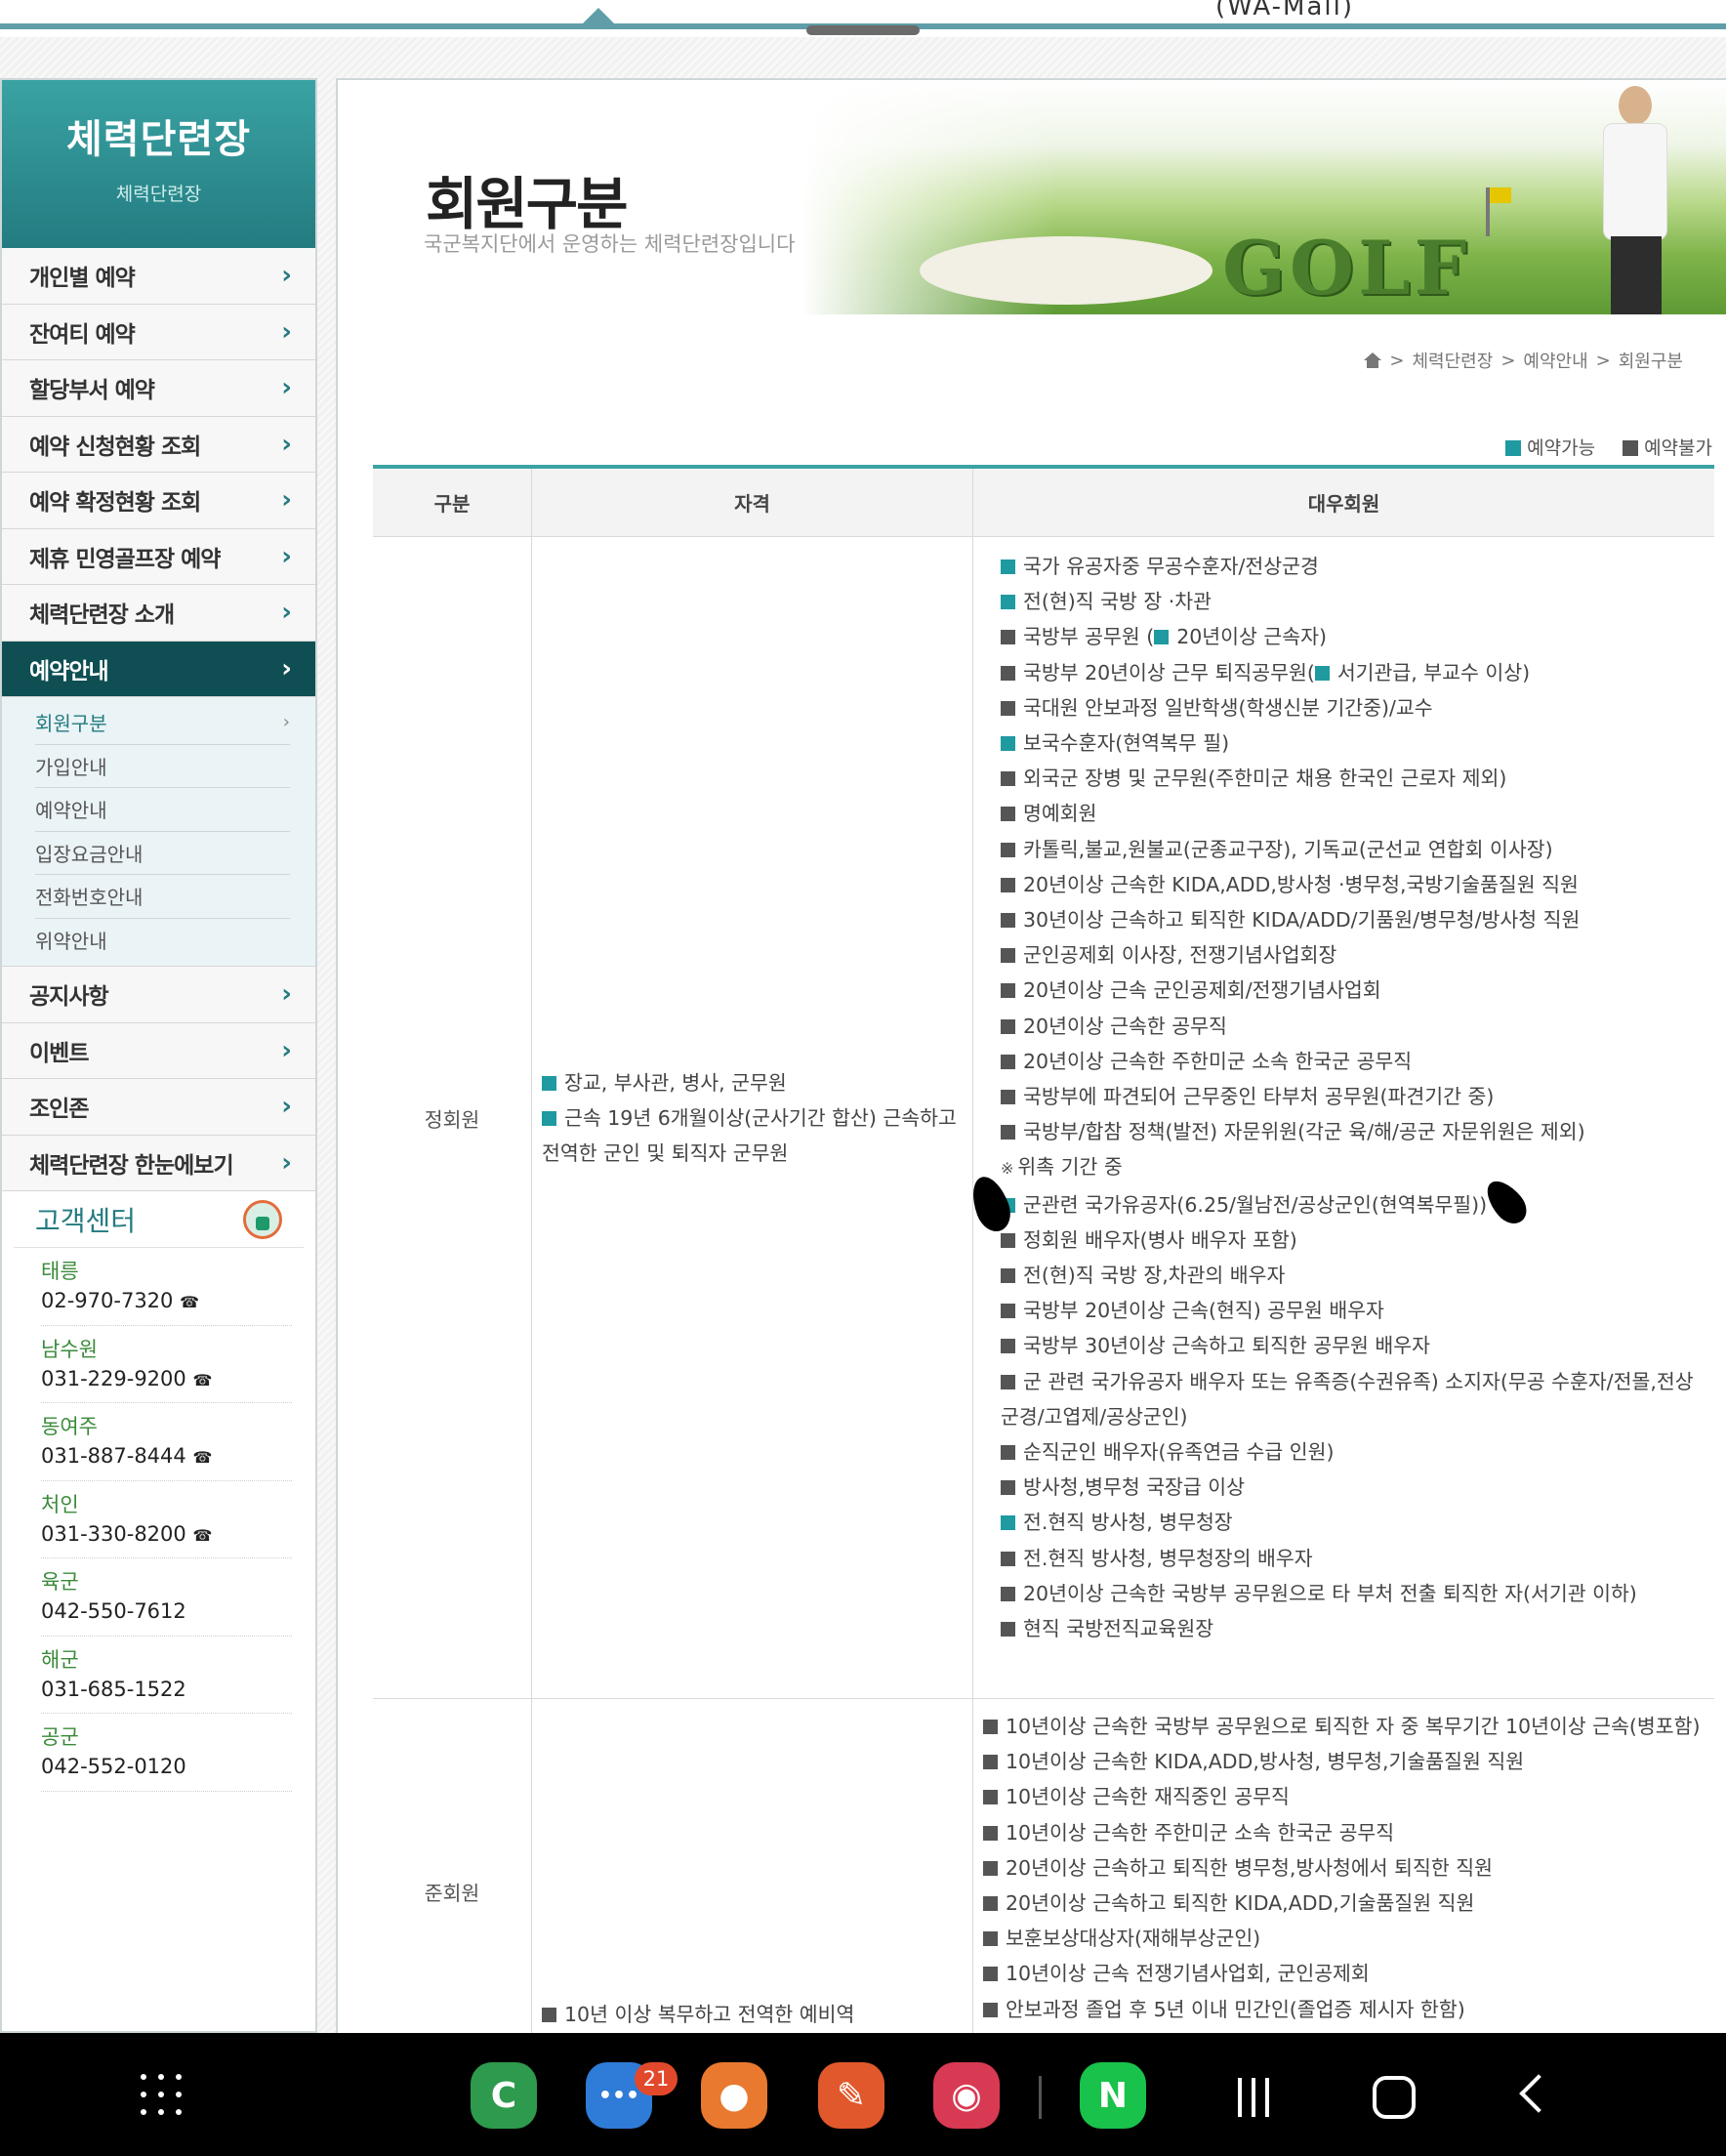  What do you see at coordinates (60, 1660) in the screenshot?
I see `contact-name: 해군` at bounding box center [60, 1660].